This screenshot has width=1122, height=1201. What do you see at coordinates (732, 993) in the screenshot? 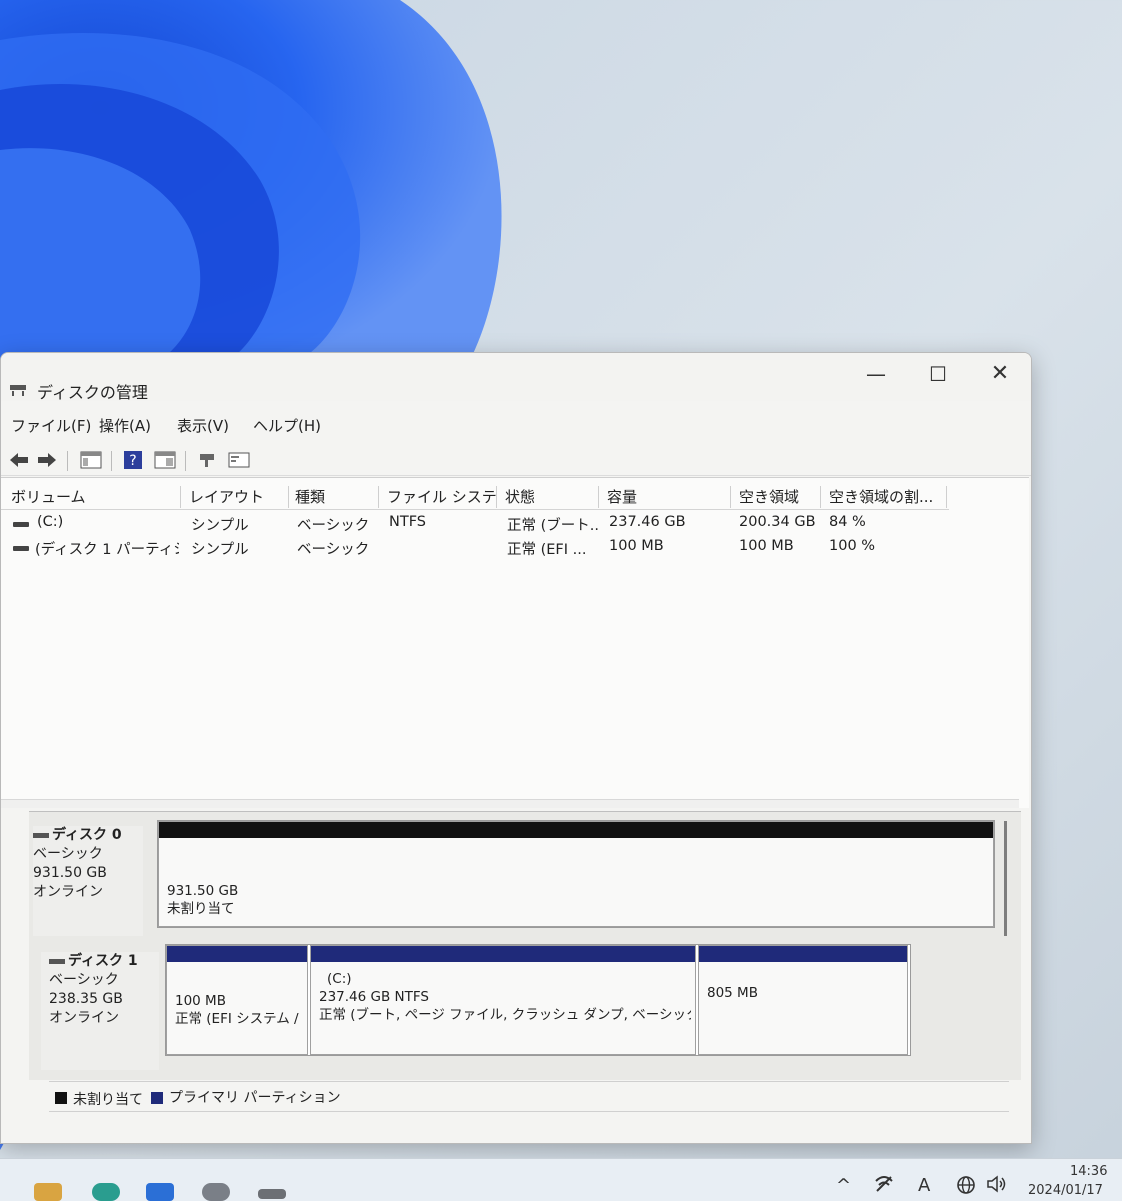
I see `partition-size: 805 MB` at bounding box center [732, 993].